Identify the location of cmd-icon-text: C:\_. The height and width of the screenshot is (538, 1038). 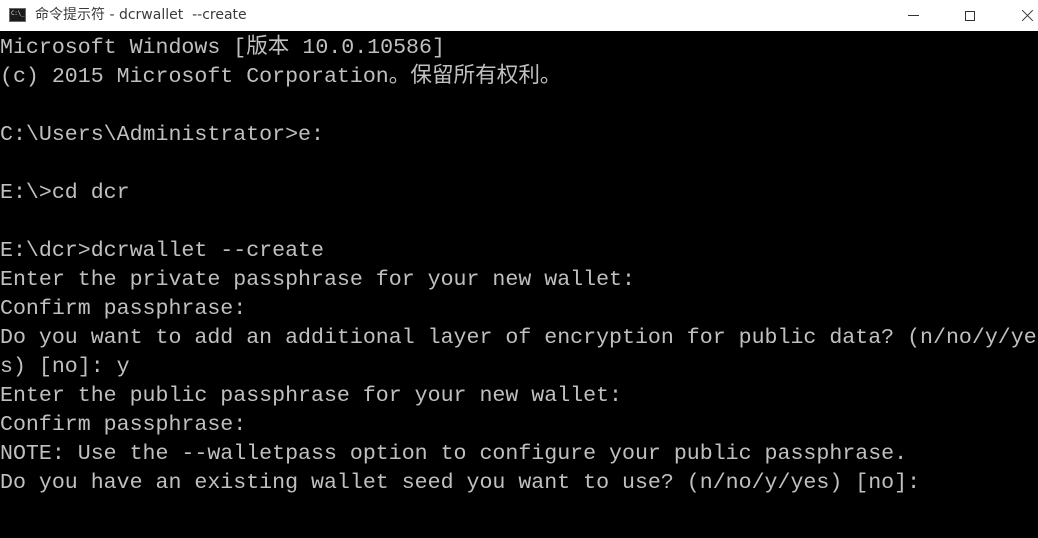
(18, 13).